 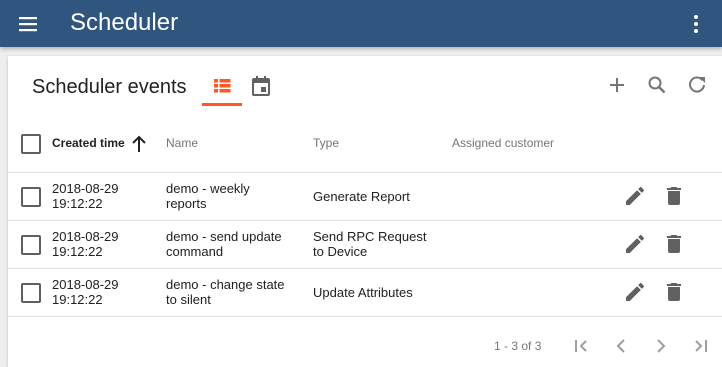 What do you see at coordinates (222, 104) in the screenshot?
I see `active-tab-indicator` at bounding box center [222, 104].